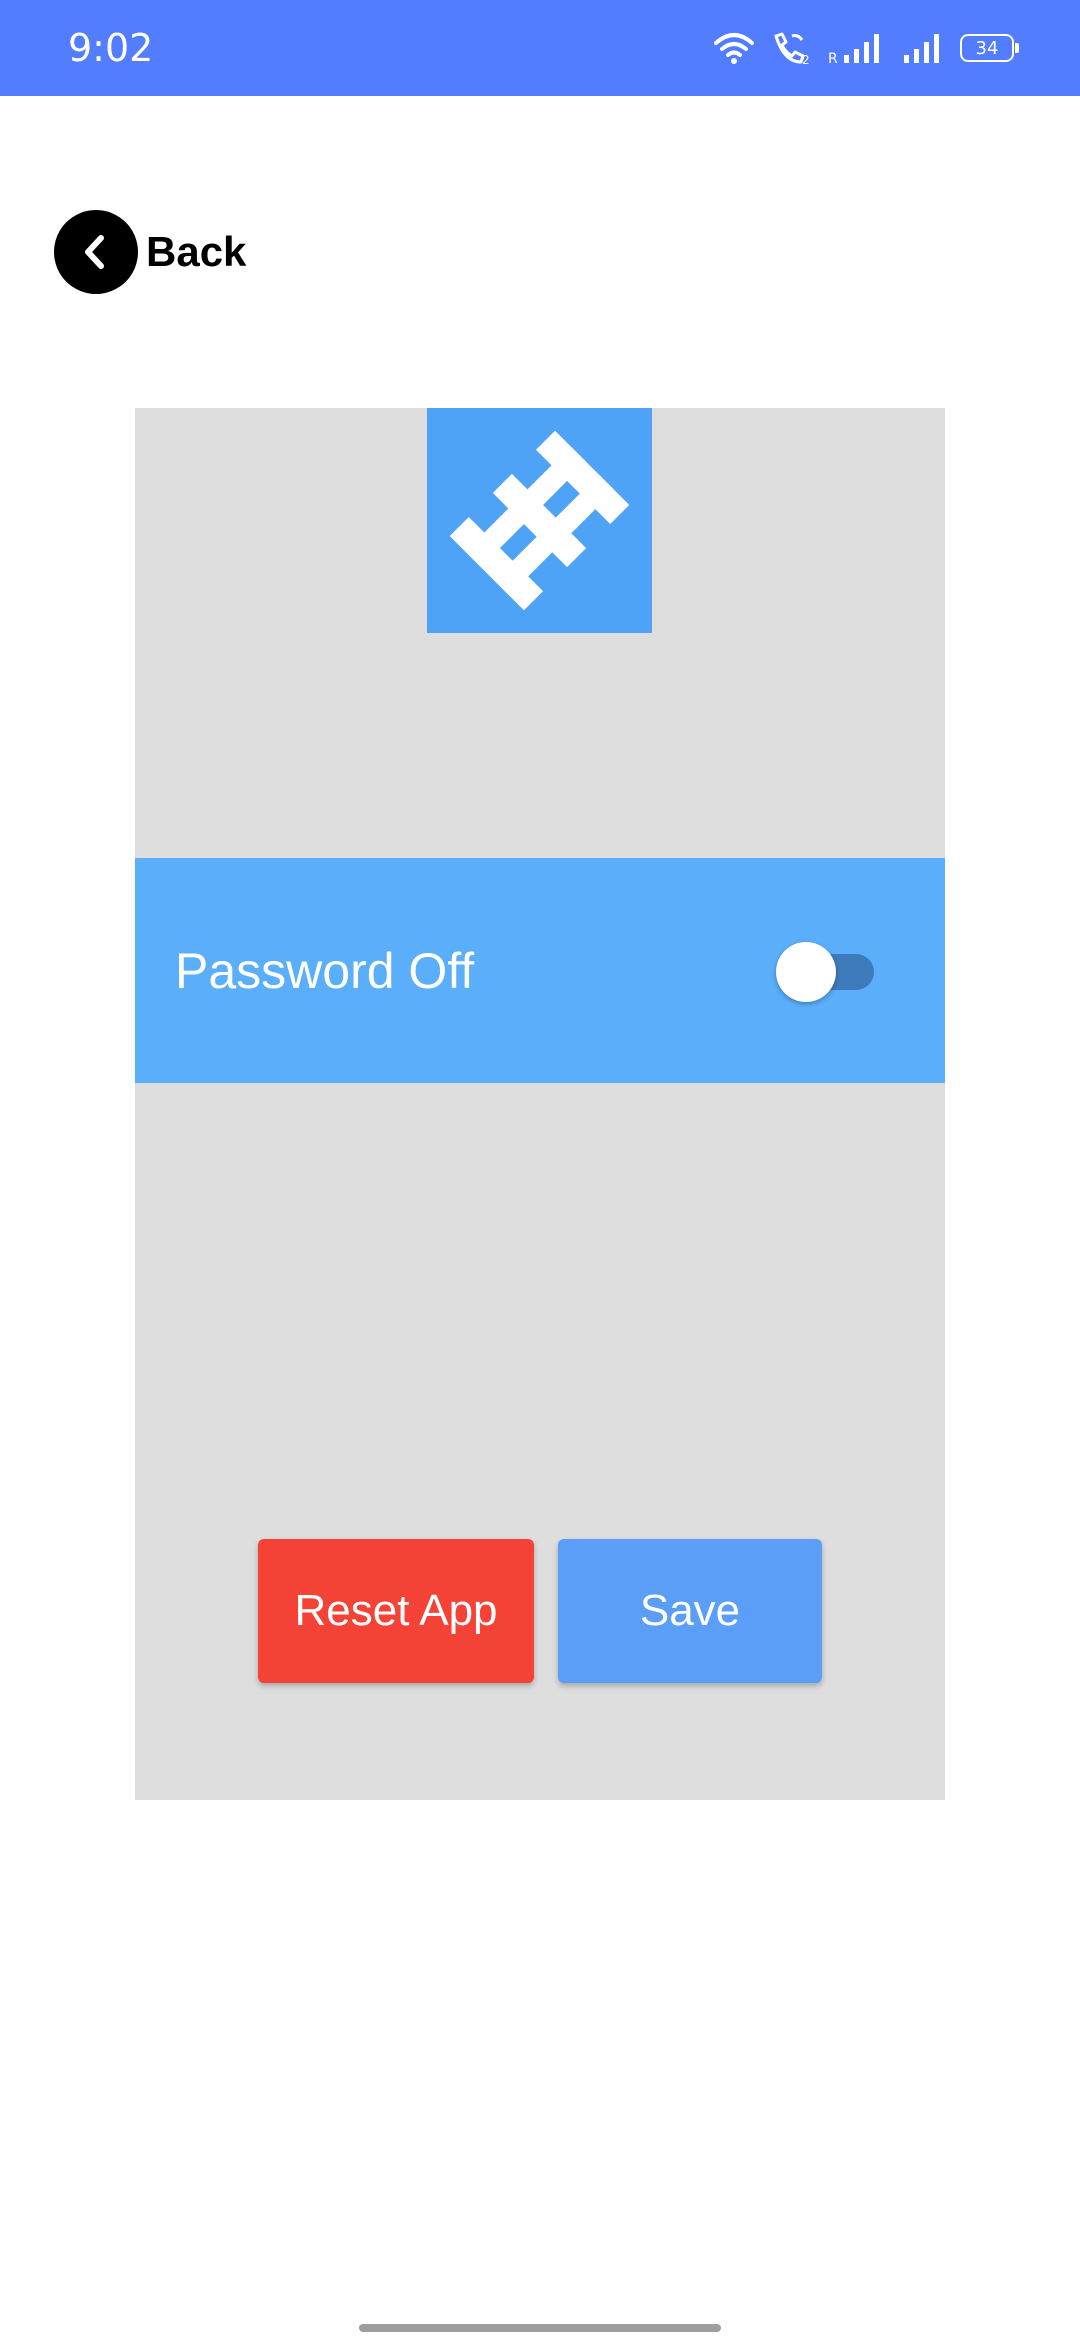 This screenshot has width=1080, height=2340. I want to click on signal-icon, so click(923, 48).